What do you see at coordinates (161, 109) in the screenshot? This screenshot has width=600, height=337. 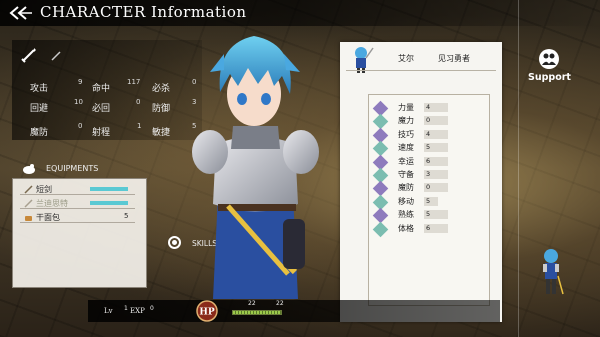 I see `stat-defense: 防御` at bounding box center [161, 109].